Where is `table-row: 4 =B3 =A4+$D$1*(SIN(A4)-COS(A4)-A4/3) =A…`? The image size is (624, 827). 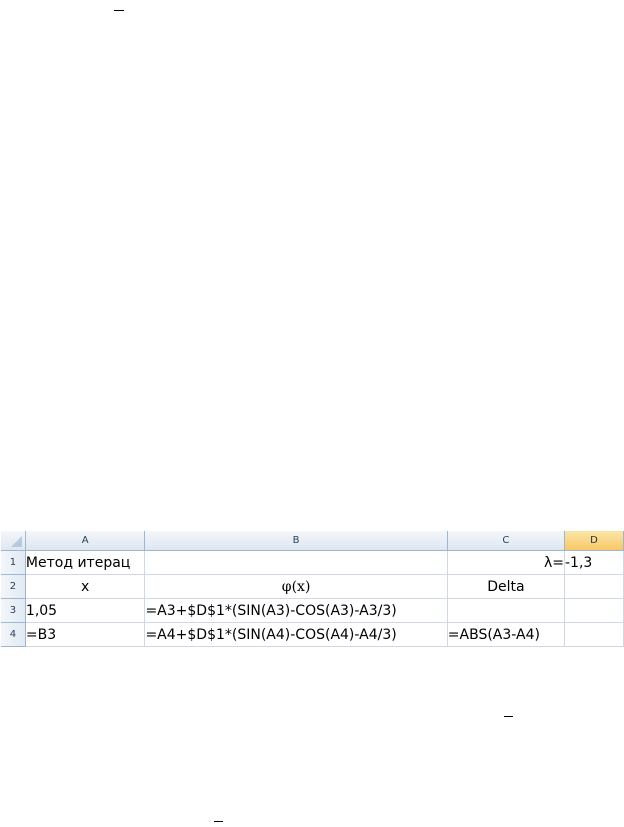
table-row: 4 =B3 =A4+$D$1*(SIN(A4)-COS(A4)-A4/3) =A… is located at coordinates (312, 634).